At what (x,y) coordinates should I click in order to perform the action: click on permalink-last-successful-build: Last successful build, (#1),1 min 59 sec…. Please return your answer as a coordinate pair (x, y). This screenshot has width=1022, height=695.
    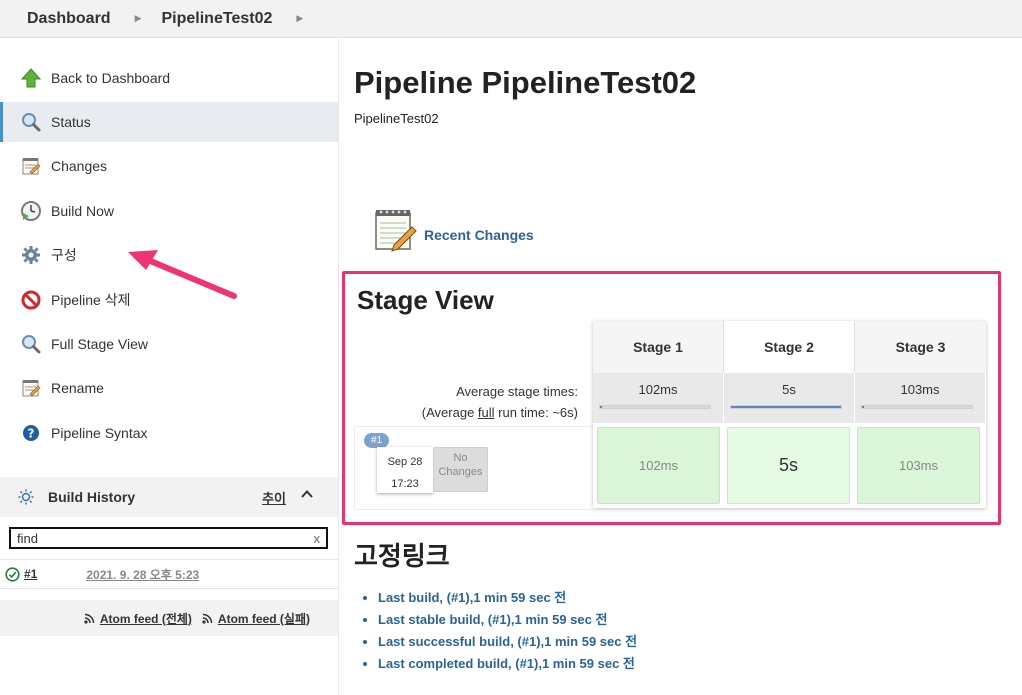
    Looking at the image, I should click on (507, 643).